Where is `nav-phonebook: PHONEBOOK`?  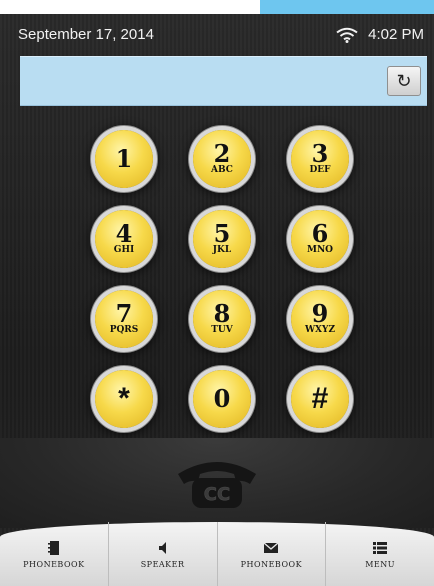 nav-phonebook: PHONEBOOK is located at coordinates (54, 554).